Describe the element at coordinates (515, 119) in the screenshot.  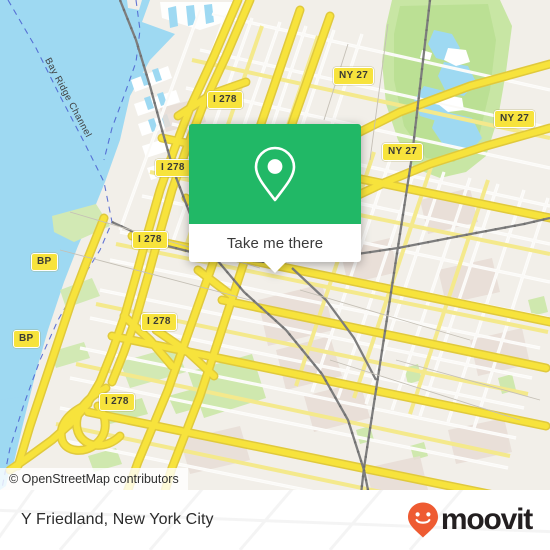
I see `highway-shield-ny27-b: NY 27` at that location.